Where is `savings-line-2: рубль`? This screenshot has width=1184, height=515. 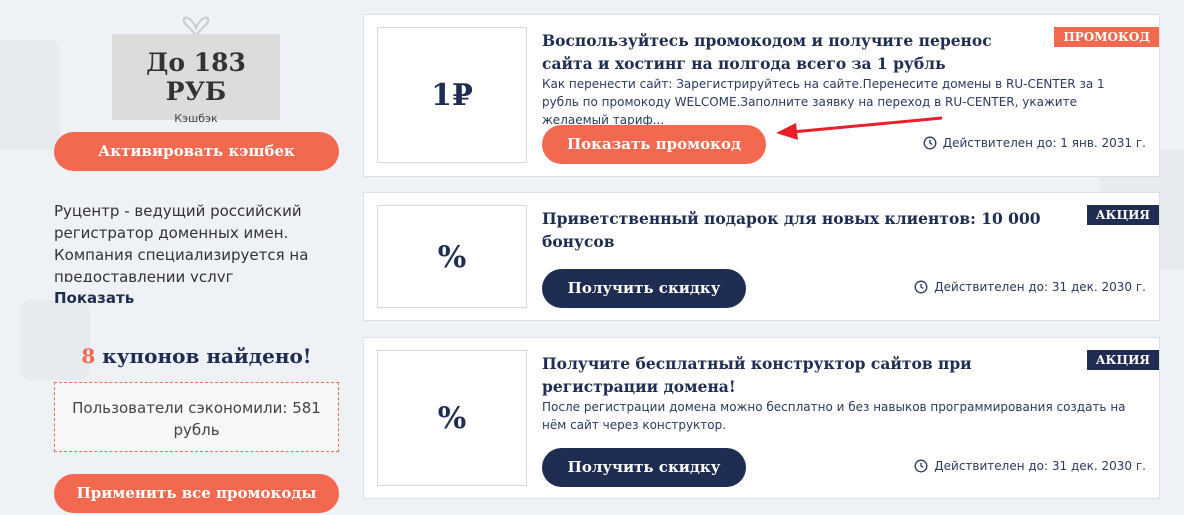 savings-line-2: рубль is located at coordinates (196, 430).